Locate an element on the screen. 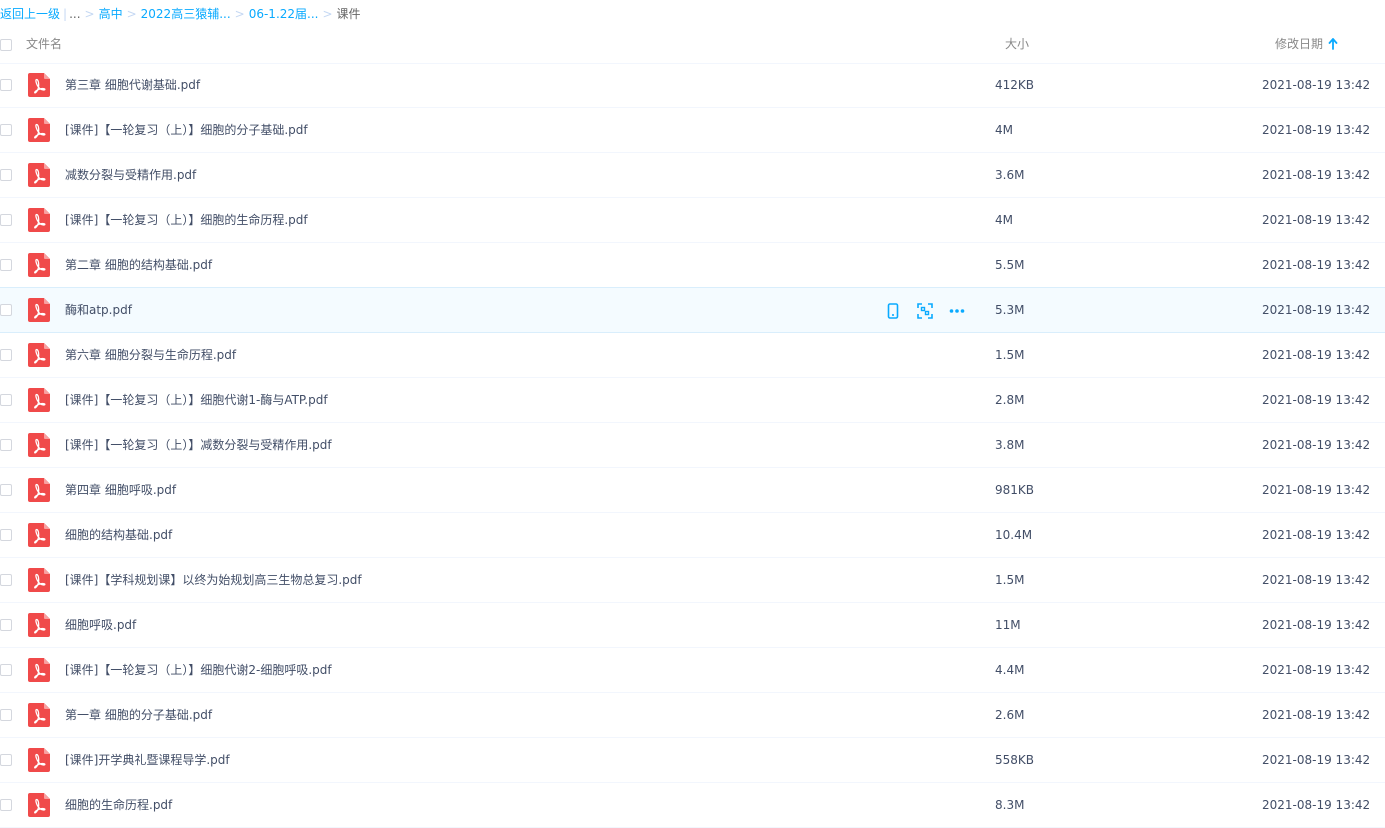 The image size is (1385, 828). more-icon is located at coordinates (957, 311).